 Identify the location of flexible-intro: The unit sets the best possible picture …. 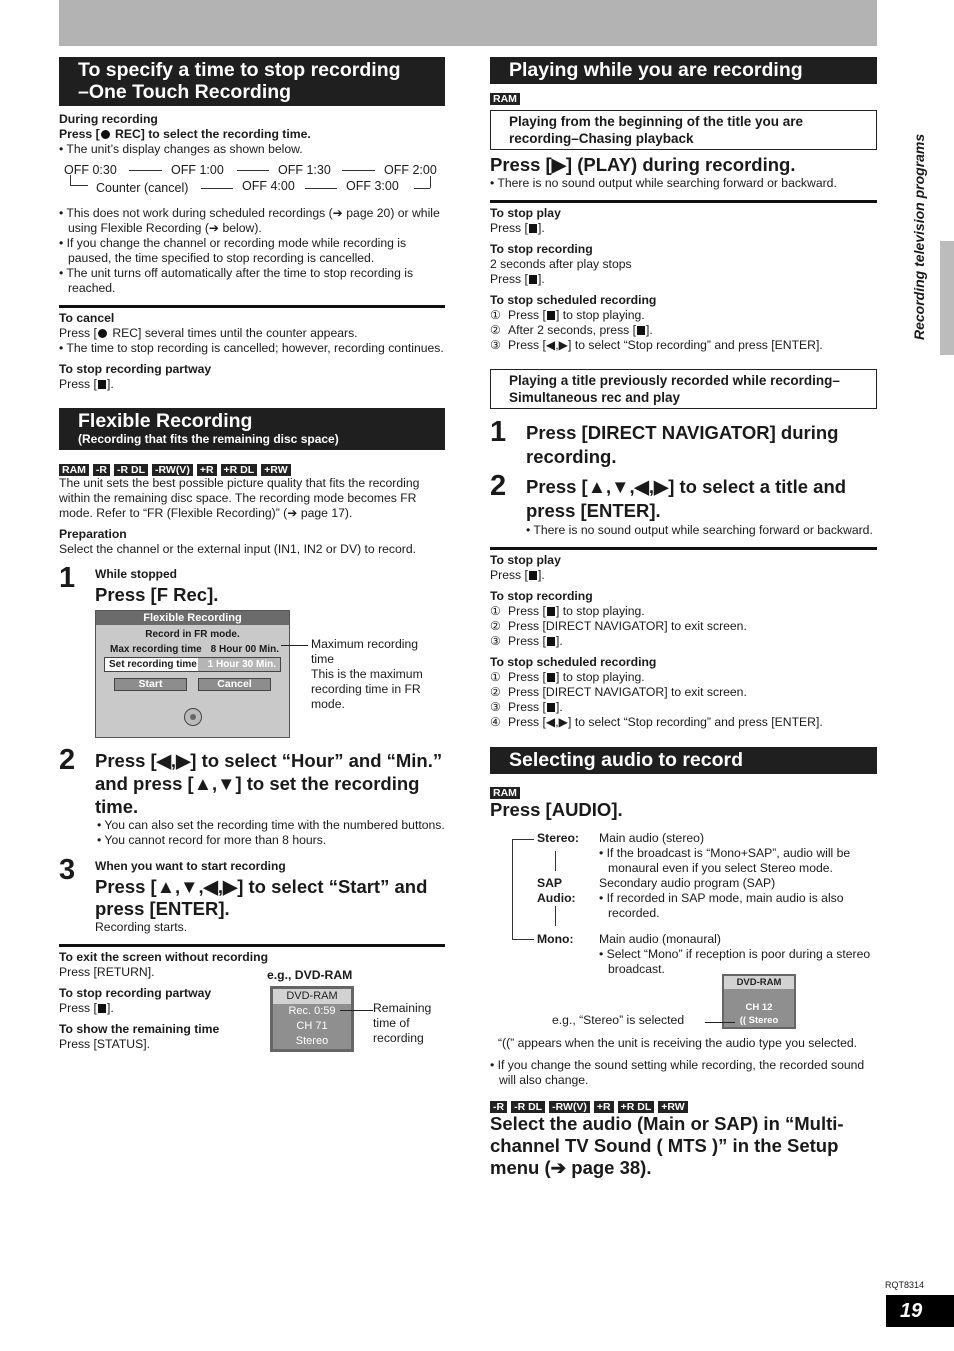
(239, 498).